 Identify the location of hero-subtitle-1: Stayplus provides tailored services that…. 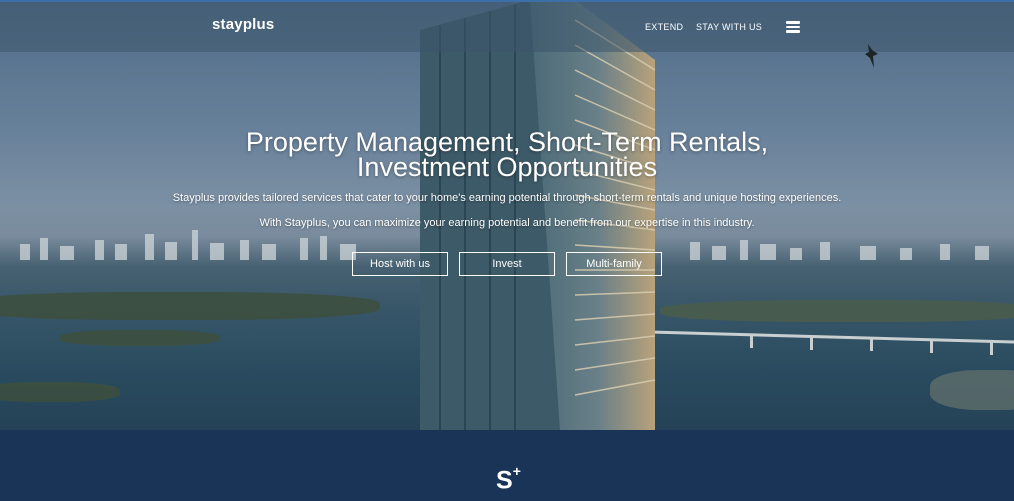
(507, 198).